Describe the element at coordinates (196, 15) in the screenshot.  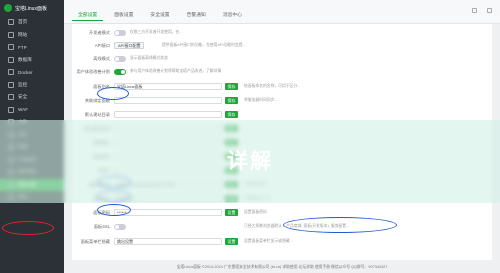
I see `tab-alert-notify: 告警通知` at that location.